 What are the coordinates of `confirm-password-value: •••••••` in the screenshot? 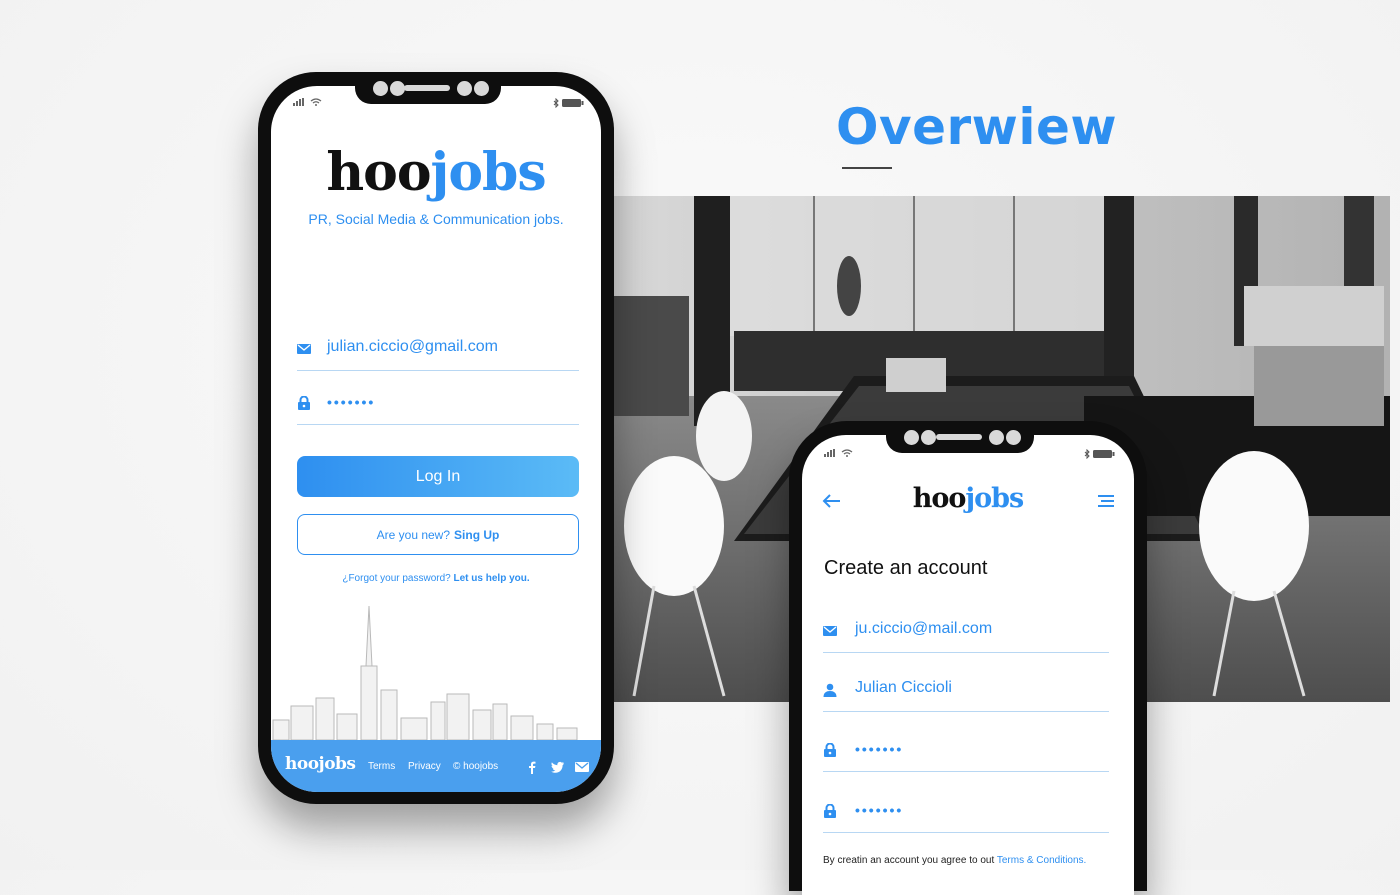 It's located at (879, 810).